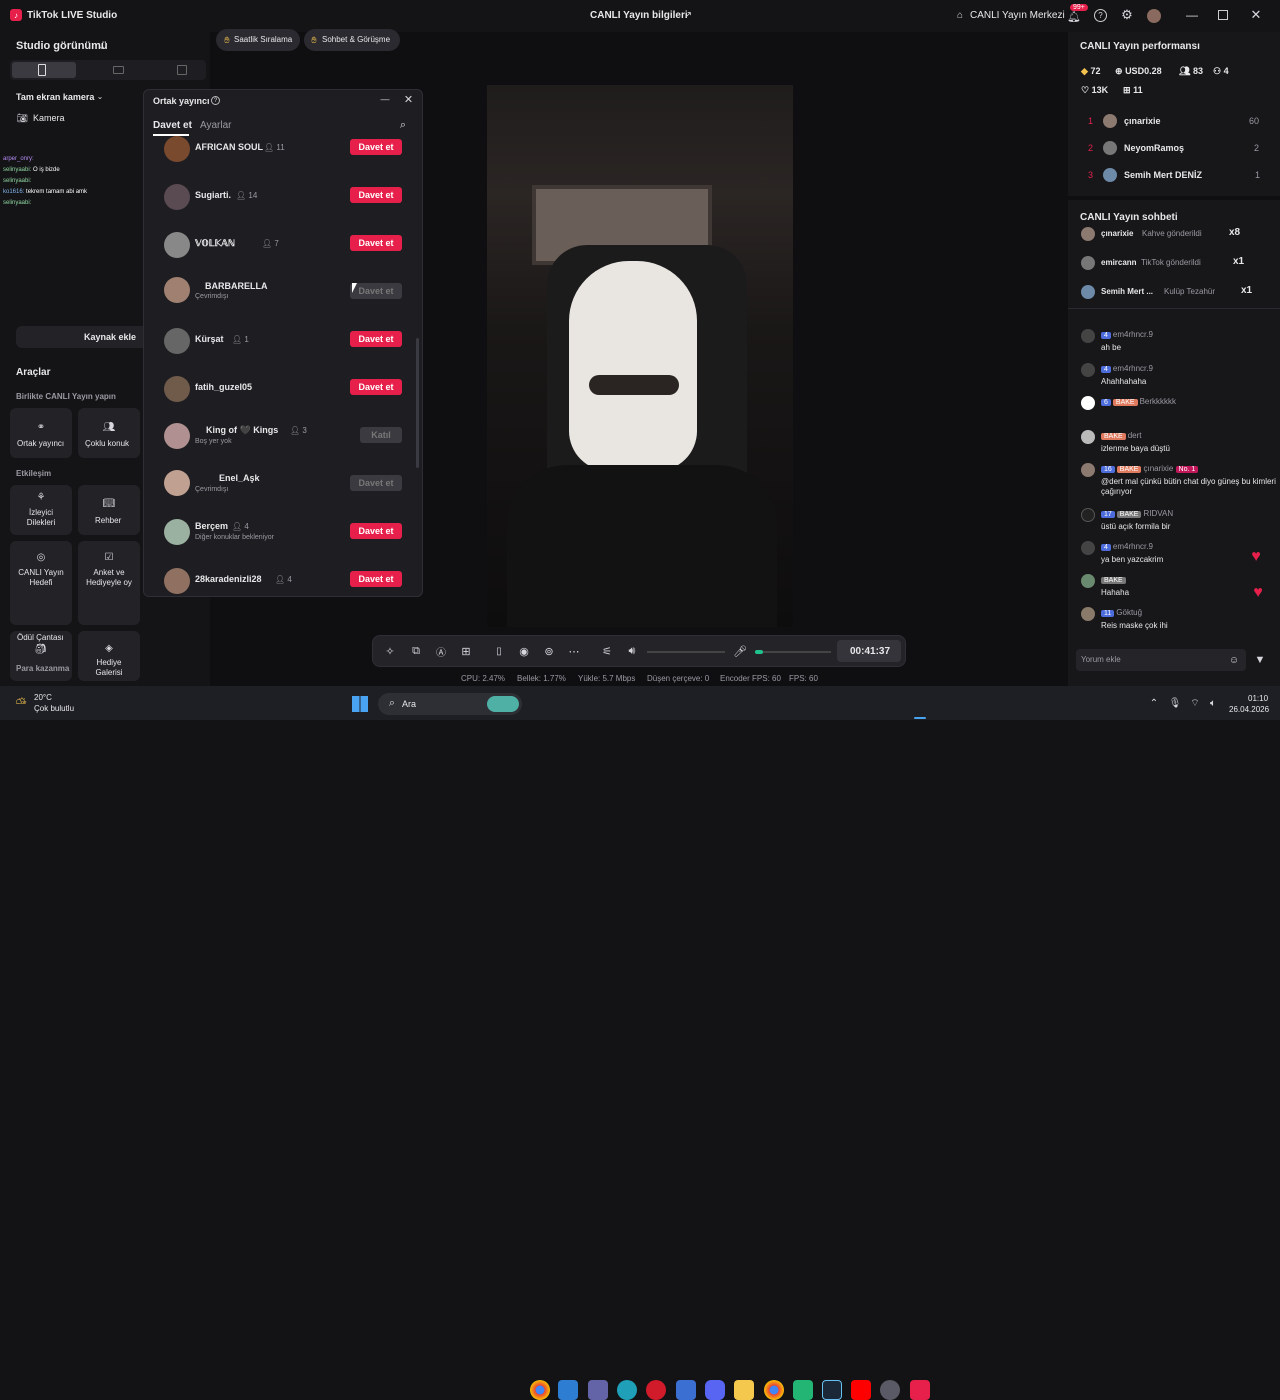 Image resolution: width=1280 pixels, height=1400 pixels. Describe the element at coordinates (1260, 660) in the screenshot. I see `send-icon: ▼` at that location.